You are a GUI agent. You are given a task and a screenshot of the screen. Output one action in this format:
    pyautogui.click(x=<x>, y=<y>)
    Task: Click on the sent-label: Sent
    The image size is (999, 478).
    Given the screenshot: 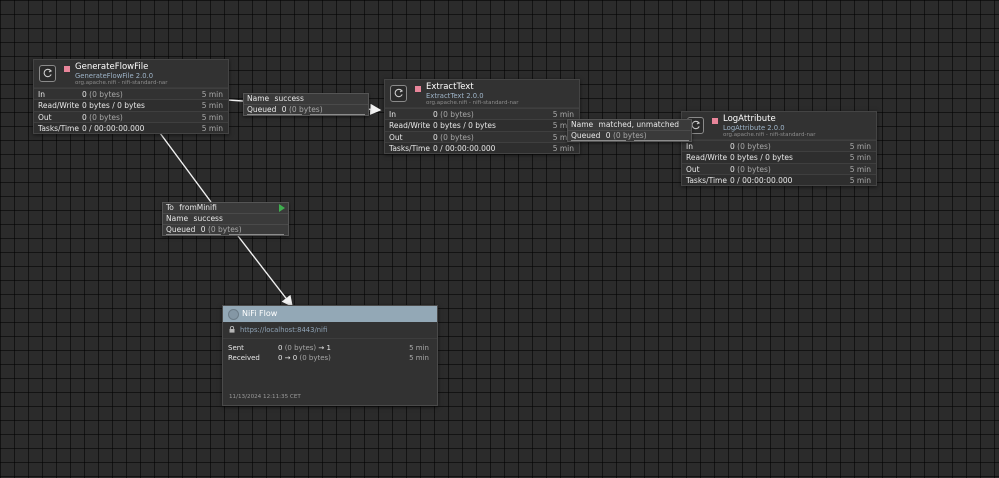 What is the action you would take?
    pyautogui.click(x=236, y=348)
    